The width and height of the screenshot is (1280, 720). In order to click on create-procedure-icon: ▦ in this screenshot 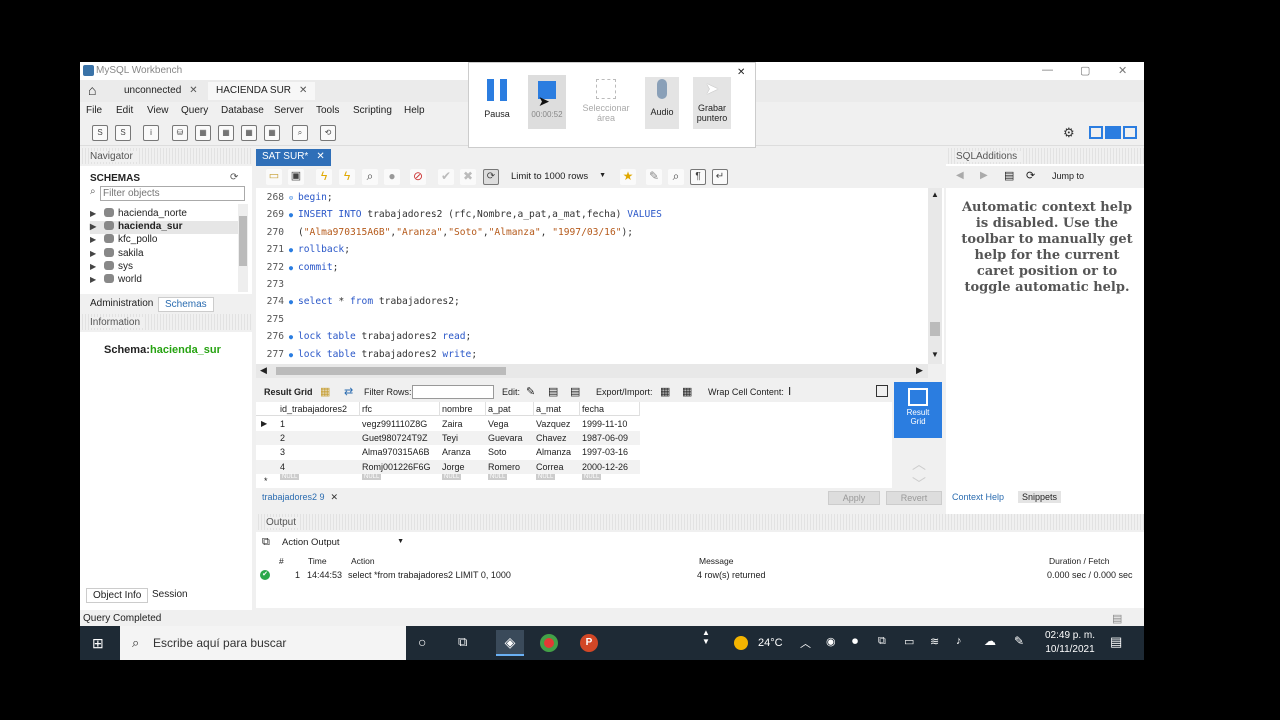, I will do `click(249, 133)`.